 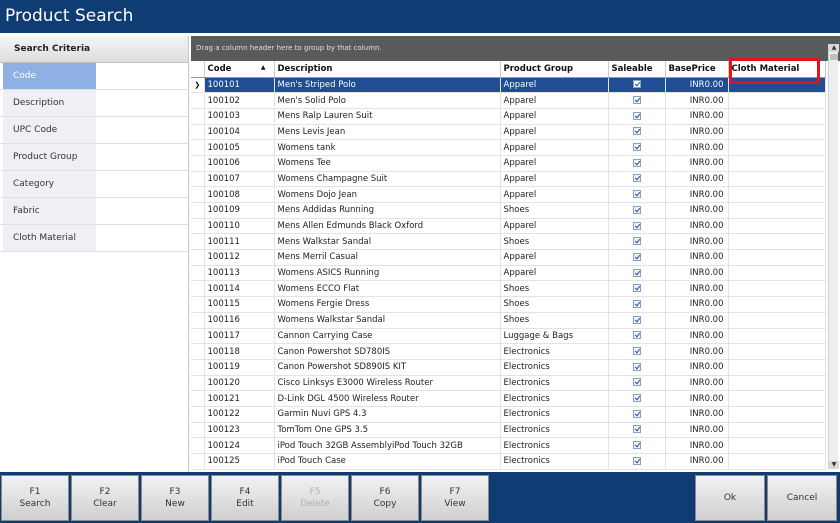 I want to click on table-row: 100104 Mens Levis Jean Apparel INR0.00, so click(x=508, y=132).